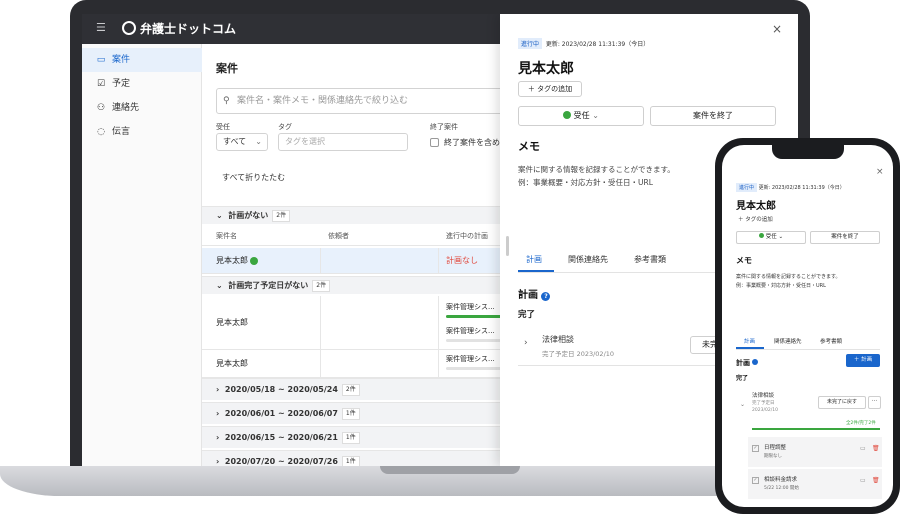  I want to click on group-header: › 2020/05/18 ~ 2020/05/24 2件, so click(352, 389).